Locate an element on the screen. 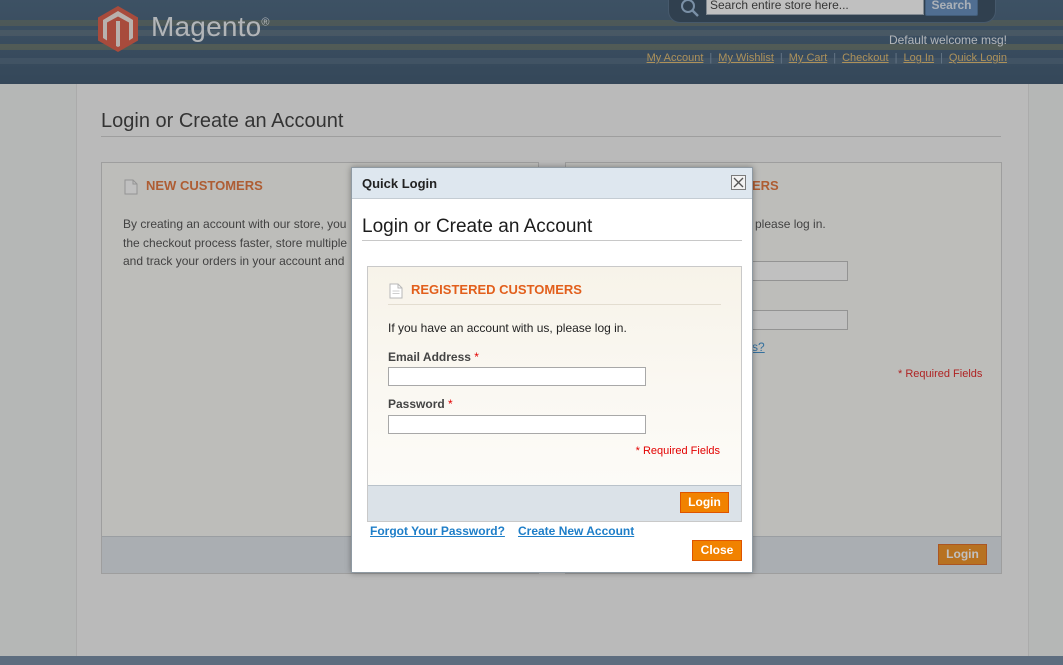 The height and width of the screenshot is (665, 1063). registered-customers-heading: REGISTERED CUSTOMERS is located at coordinates (496, 289).